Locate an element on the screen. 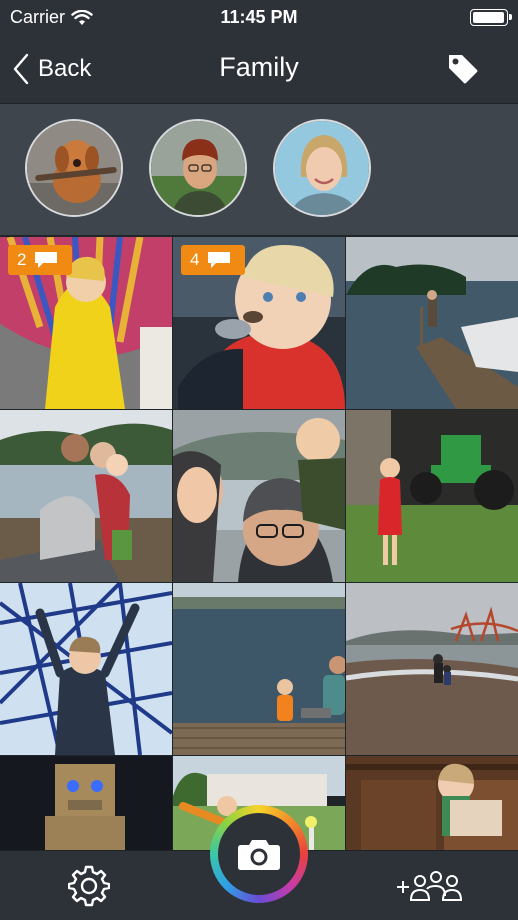  battery-level is located at coordinates (488, 17).